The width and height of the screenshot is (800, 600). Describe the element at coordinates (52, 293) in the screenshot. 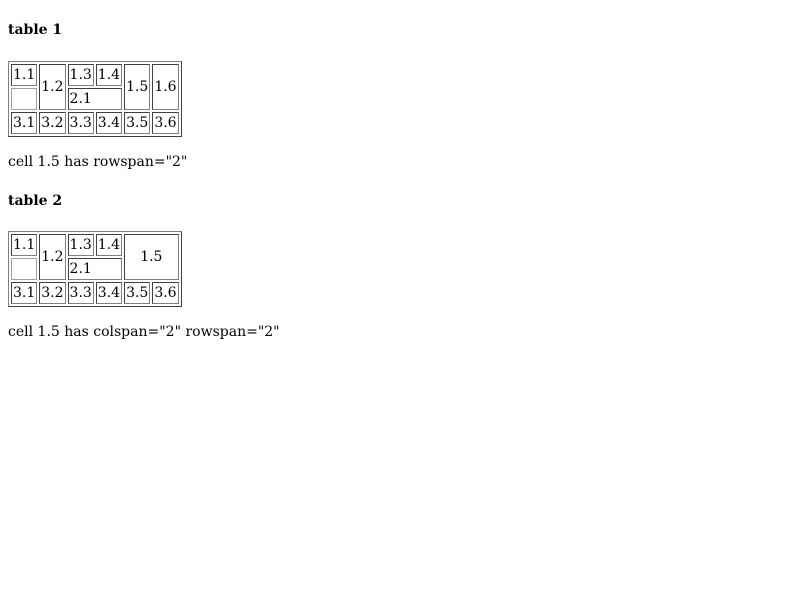

I see `table-2-cell-3-2: 3.2` at that location.